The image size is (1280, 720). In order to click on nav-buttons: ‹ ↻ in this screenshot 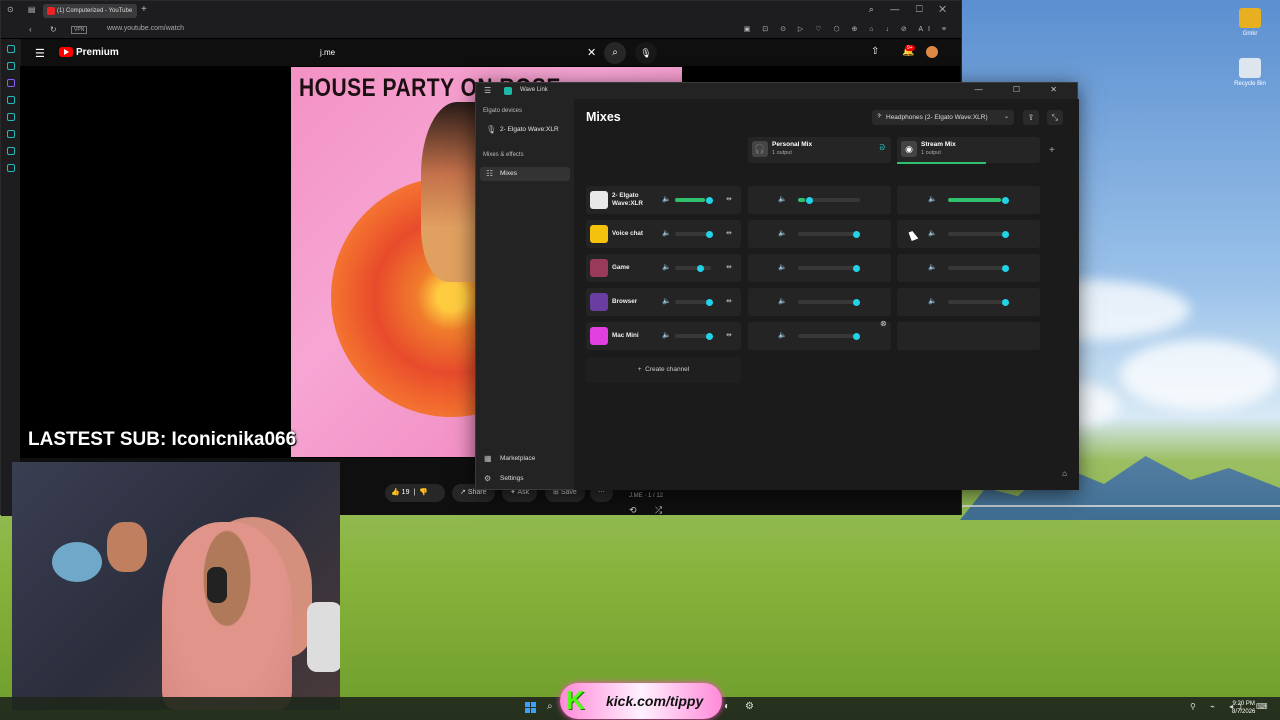, I will do `click(47, 29)`.